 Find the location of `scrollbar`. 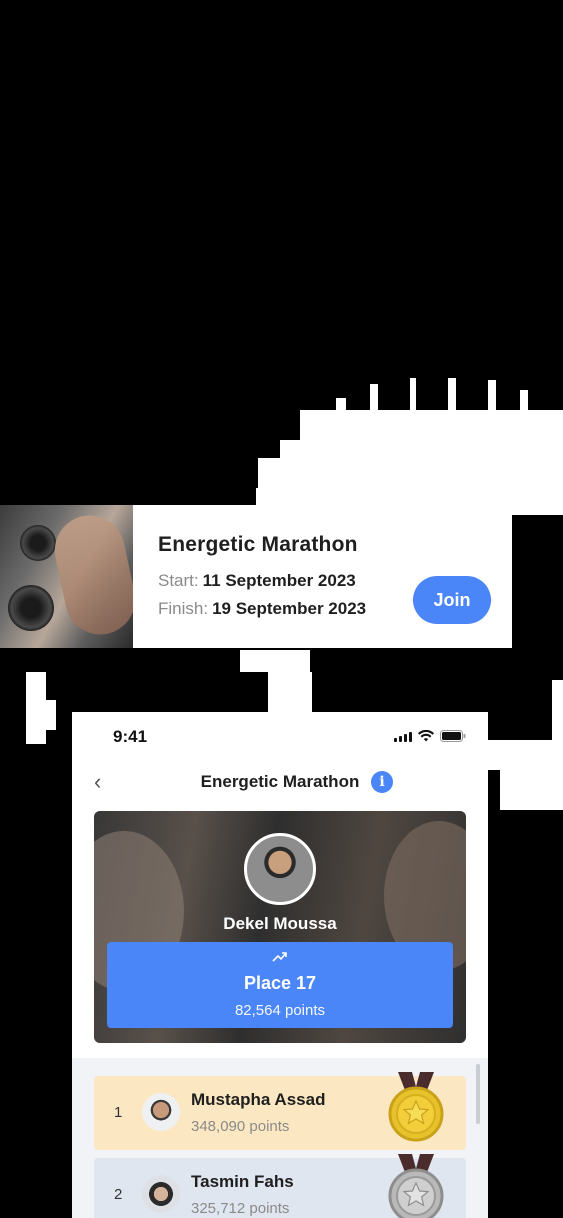

scrollbar is located at coordinates (478, 1094).